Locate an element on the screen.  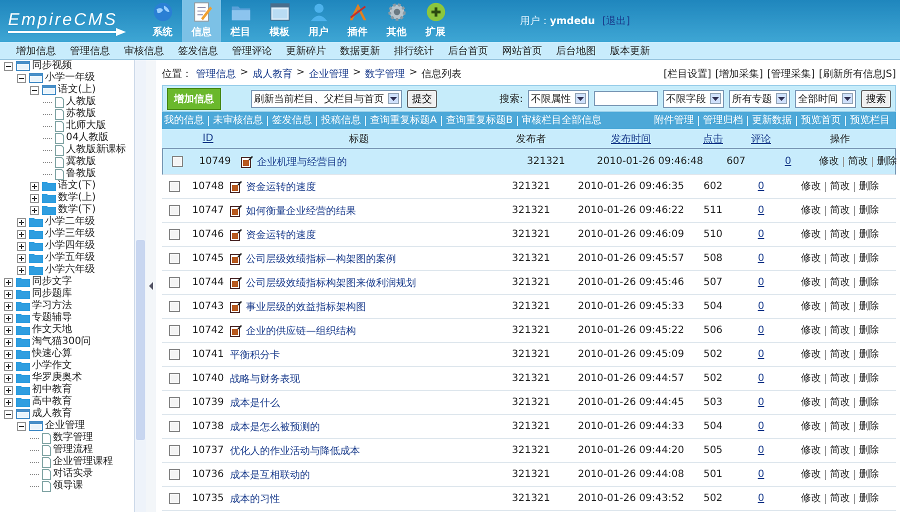
title-link: 平衡积分卡 is located at coordinates (255, 355).